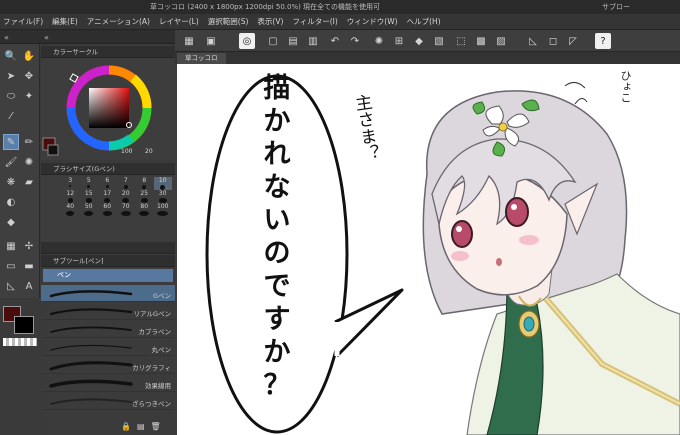  What do you see at coordinates (379, 41) in the screenshot?
I see `clear-icon: ✺` at bounding box center [379, 41].